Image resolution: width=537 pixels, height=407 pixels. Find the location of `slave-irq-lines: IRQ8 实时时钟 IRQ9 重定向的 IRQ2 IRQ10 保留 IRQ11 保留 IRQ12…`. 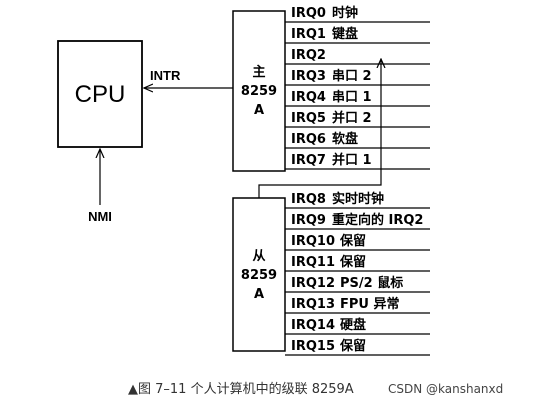

slave-irq-lines: IRQ8 实时时钟 IRQ9 重定向的 IRQ2 IRQ10 保留 IRQ11 保留 IRQ12… is located at coordinates (357, 273).